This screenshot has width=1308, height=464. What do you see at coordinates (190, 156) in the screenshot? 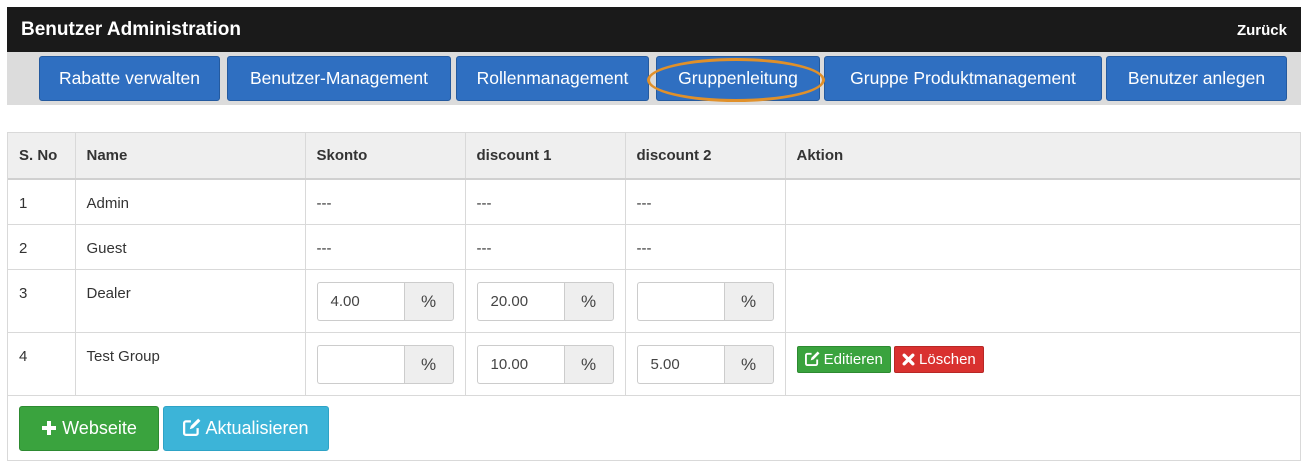
I see `column-header-name: Name` at bounding box center [190, 156].